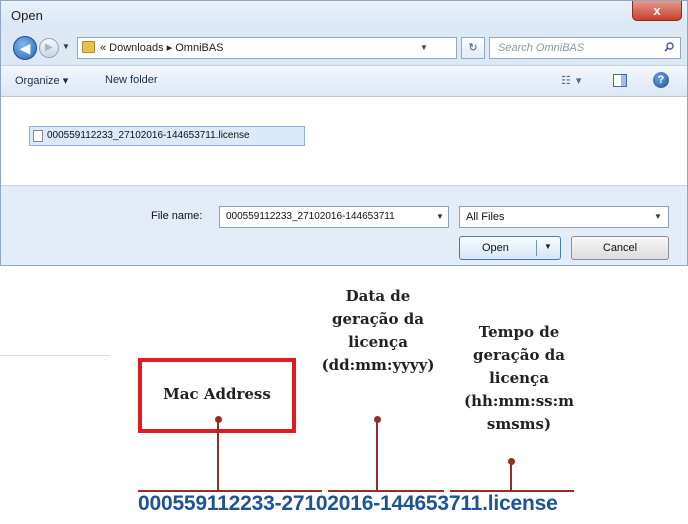 The height and width of the screenshot is (524, 688). Describe the element at coordinates (548, 246) in the screenshot. I see `open-options-dropdown-icon: ▼` at that location.